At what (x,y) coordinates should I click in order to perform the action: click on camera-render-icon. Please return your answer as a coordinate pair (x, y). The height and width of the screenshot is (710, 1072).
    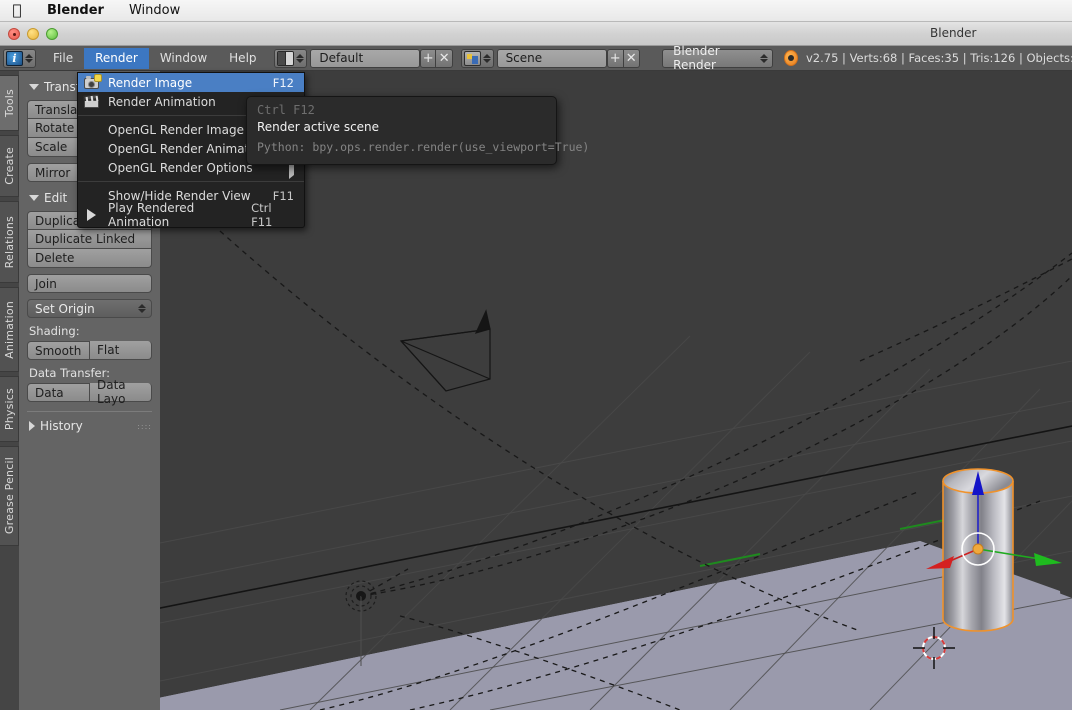
    Looking at the image, I should click on (92, 82).